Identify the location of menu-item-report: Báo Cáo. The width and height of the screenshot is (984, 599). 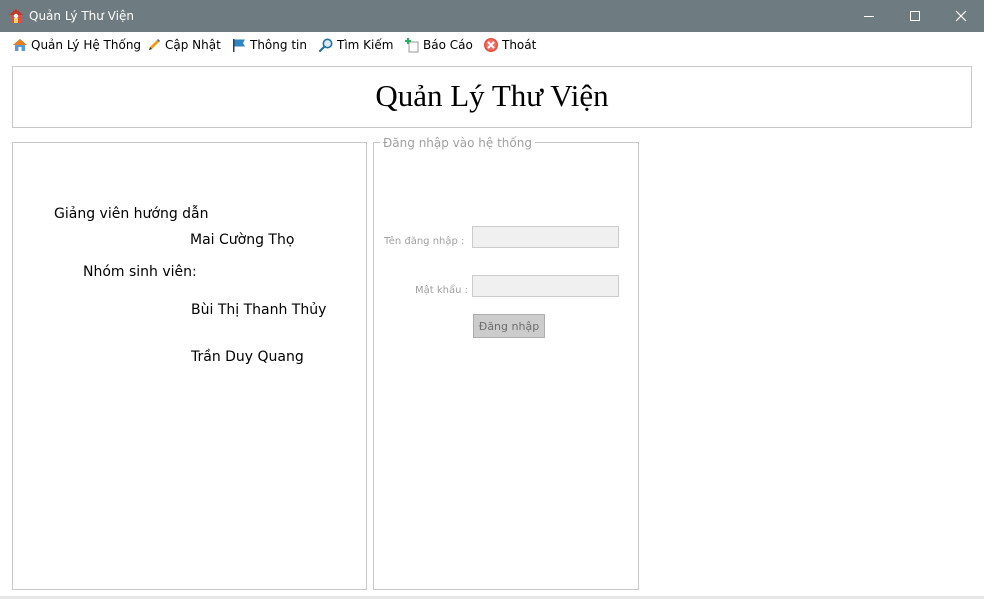
(438, 44).